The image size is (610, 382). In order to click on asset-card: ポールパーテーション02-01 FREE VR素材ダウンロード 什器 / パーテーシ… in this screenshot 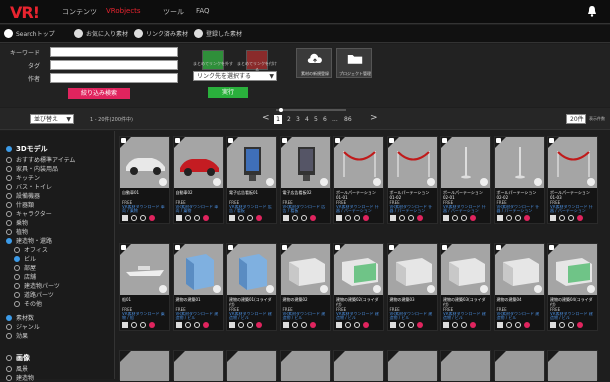, I will do `click(465, 180)`.